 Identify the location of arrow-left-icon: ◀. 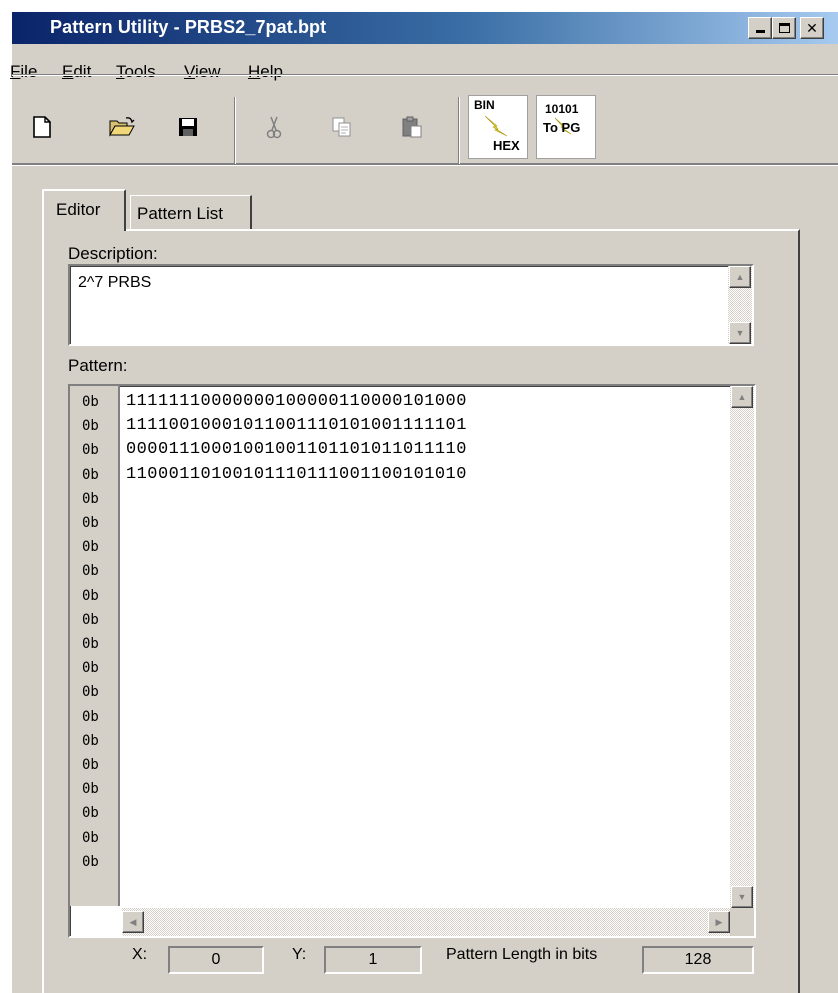
(133, 922).